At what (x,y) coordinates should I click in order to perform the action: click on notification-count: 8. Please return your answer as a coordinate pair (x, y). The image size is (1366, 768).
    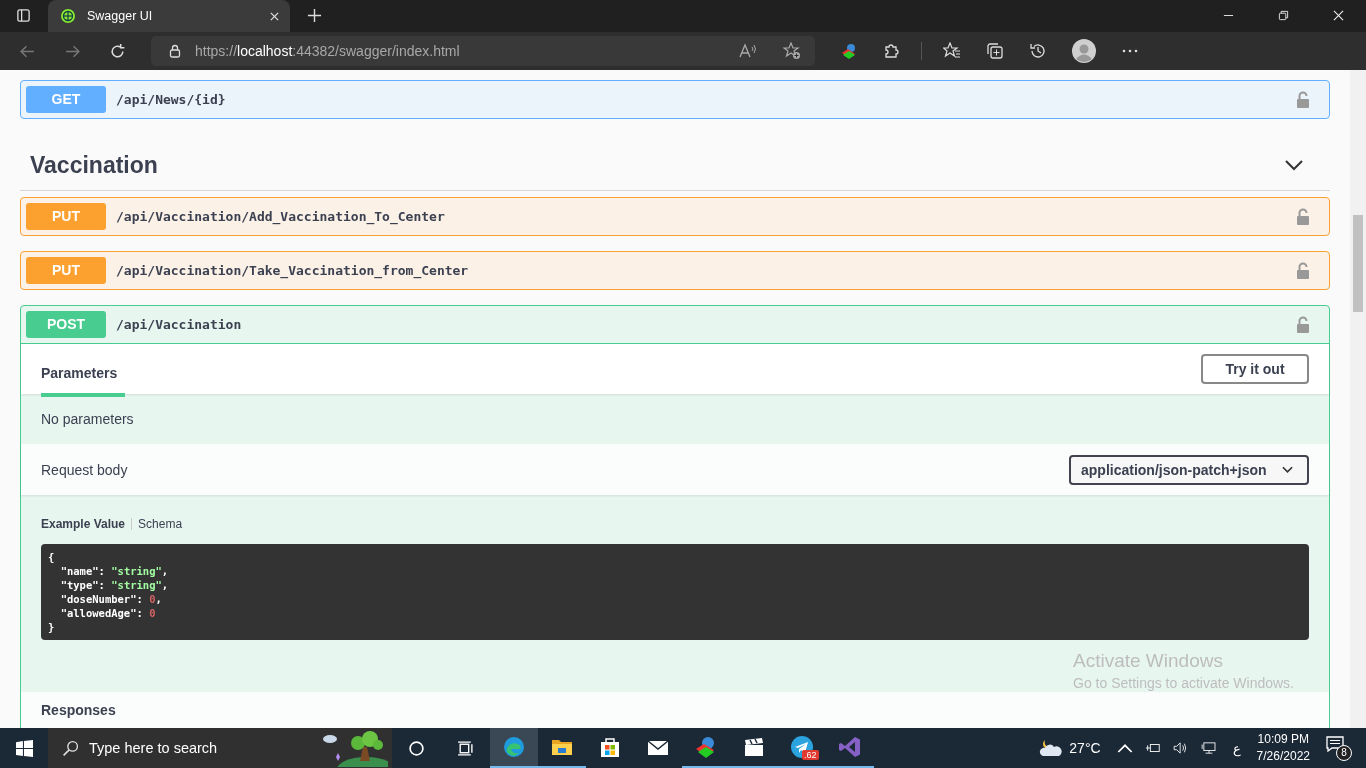
    Looking at the image, I should click on (1344, 753).